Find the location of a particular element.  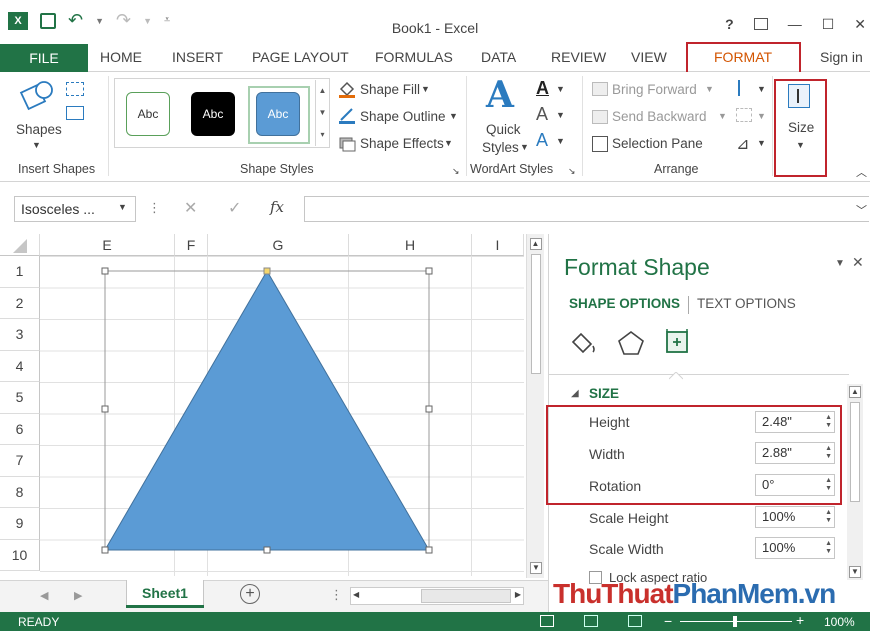

shape-effects-dropdown-icon: ▼ is located at coordinates (448, 143).